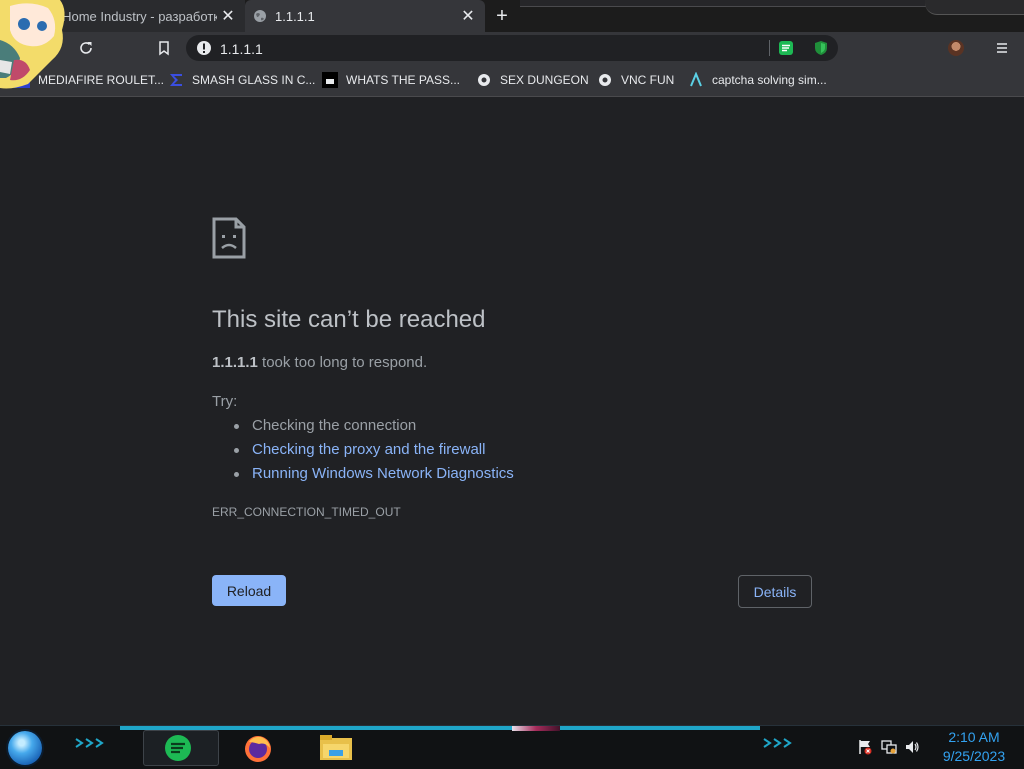  Describe the element at coordinates (821, 48) in the screenshot. I see `shield-ext-icon` at that location.